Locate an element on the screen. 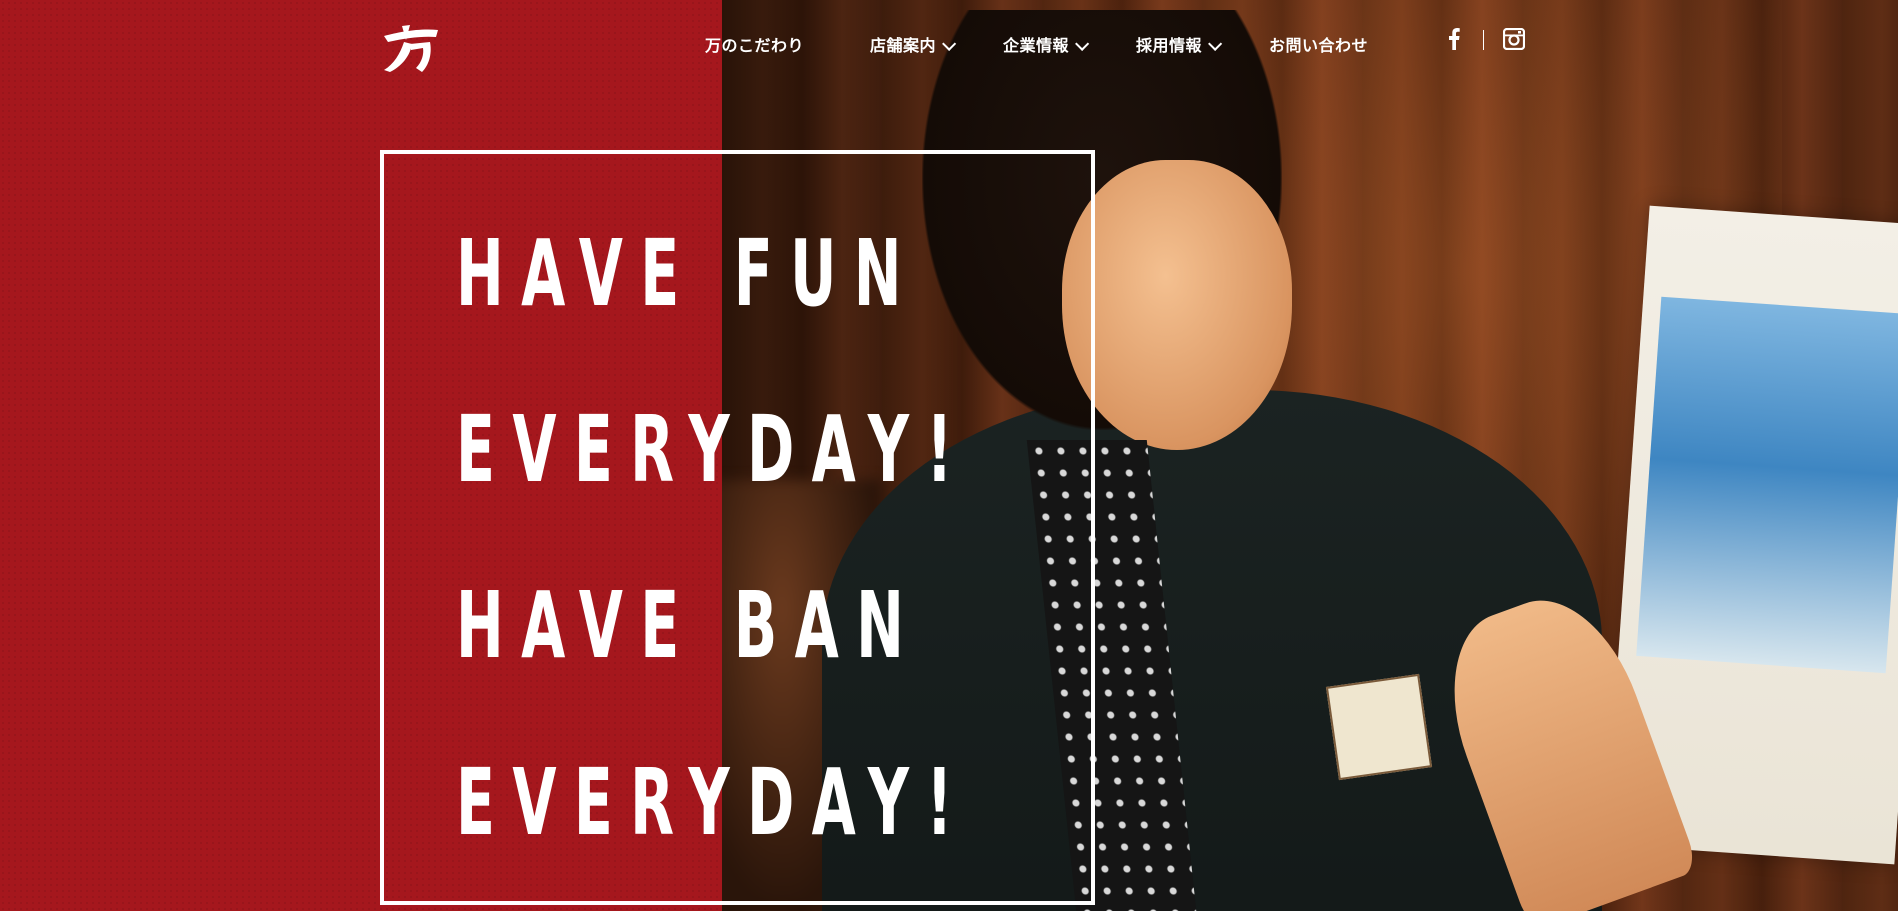 Image resolution: width=1898 pixels, height=911 pixels. social-divider is located at coordinates (1483, 40).